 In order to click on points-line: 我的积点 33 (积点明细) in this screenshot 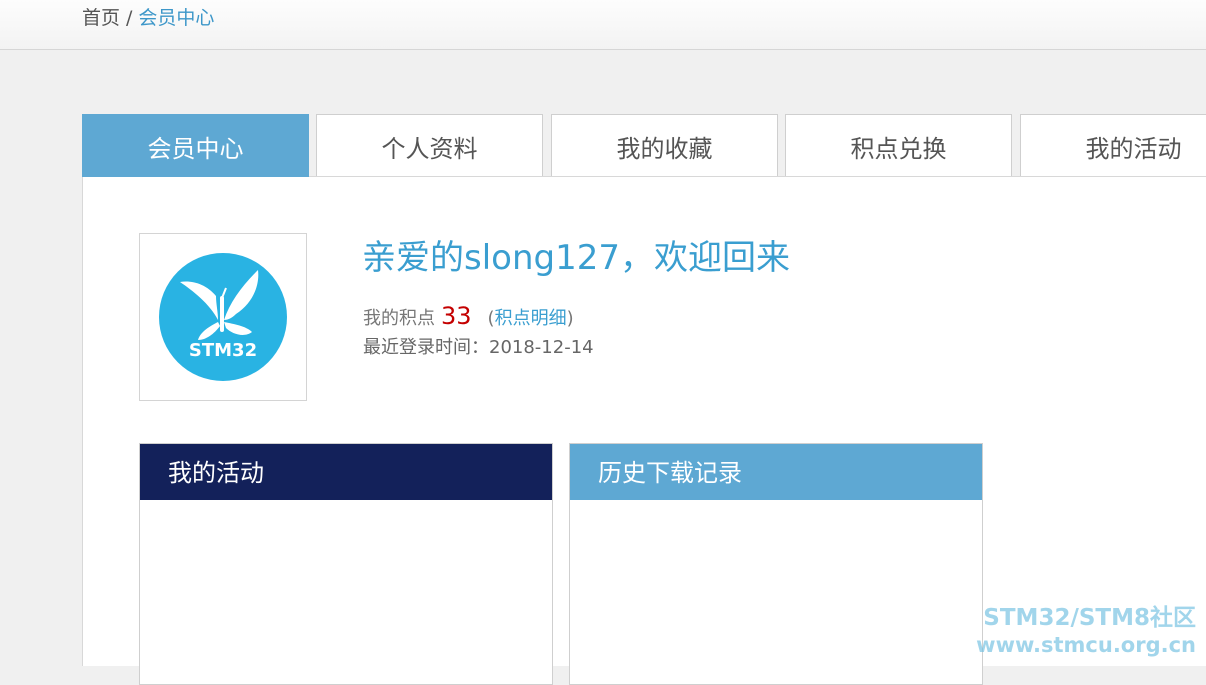, I will do `click(468, 317)`.